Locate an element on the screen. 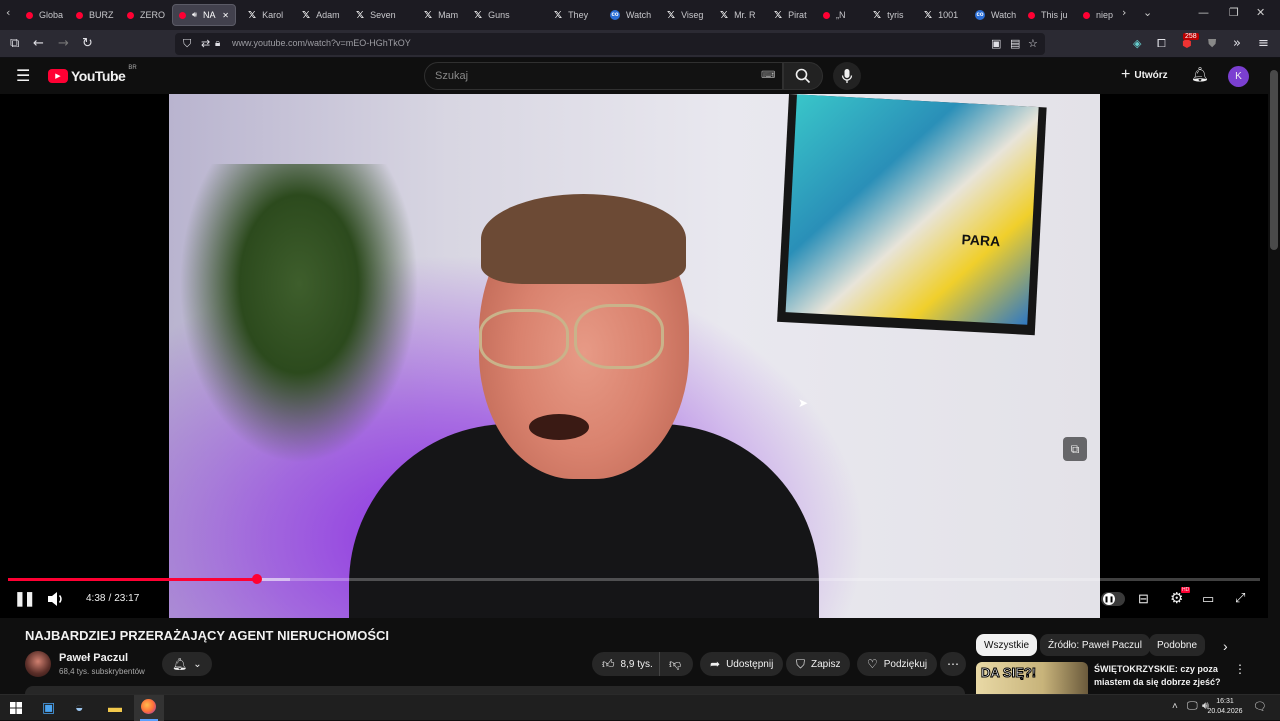  browser-tab: This ju is located at coordinates (1048, 15).